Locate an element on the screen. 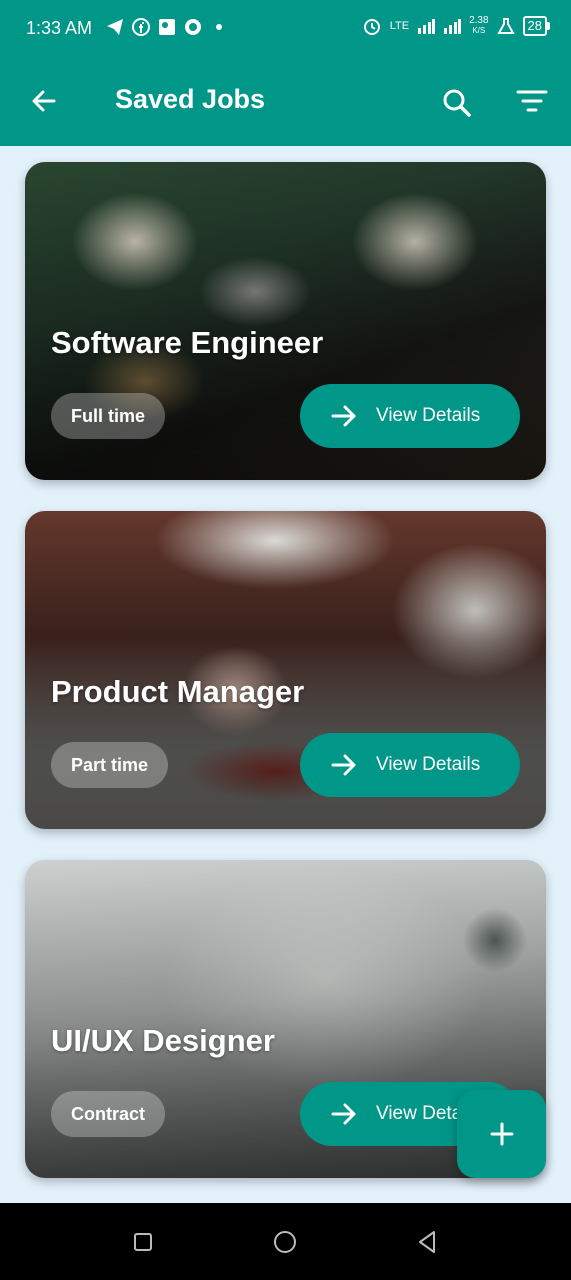 Image resolution: width=571 pixels, height=1280 pixels. app-bar: Saved Jobs is located at coordinates (285, 102).